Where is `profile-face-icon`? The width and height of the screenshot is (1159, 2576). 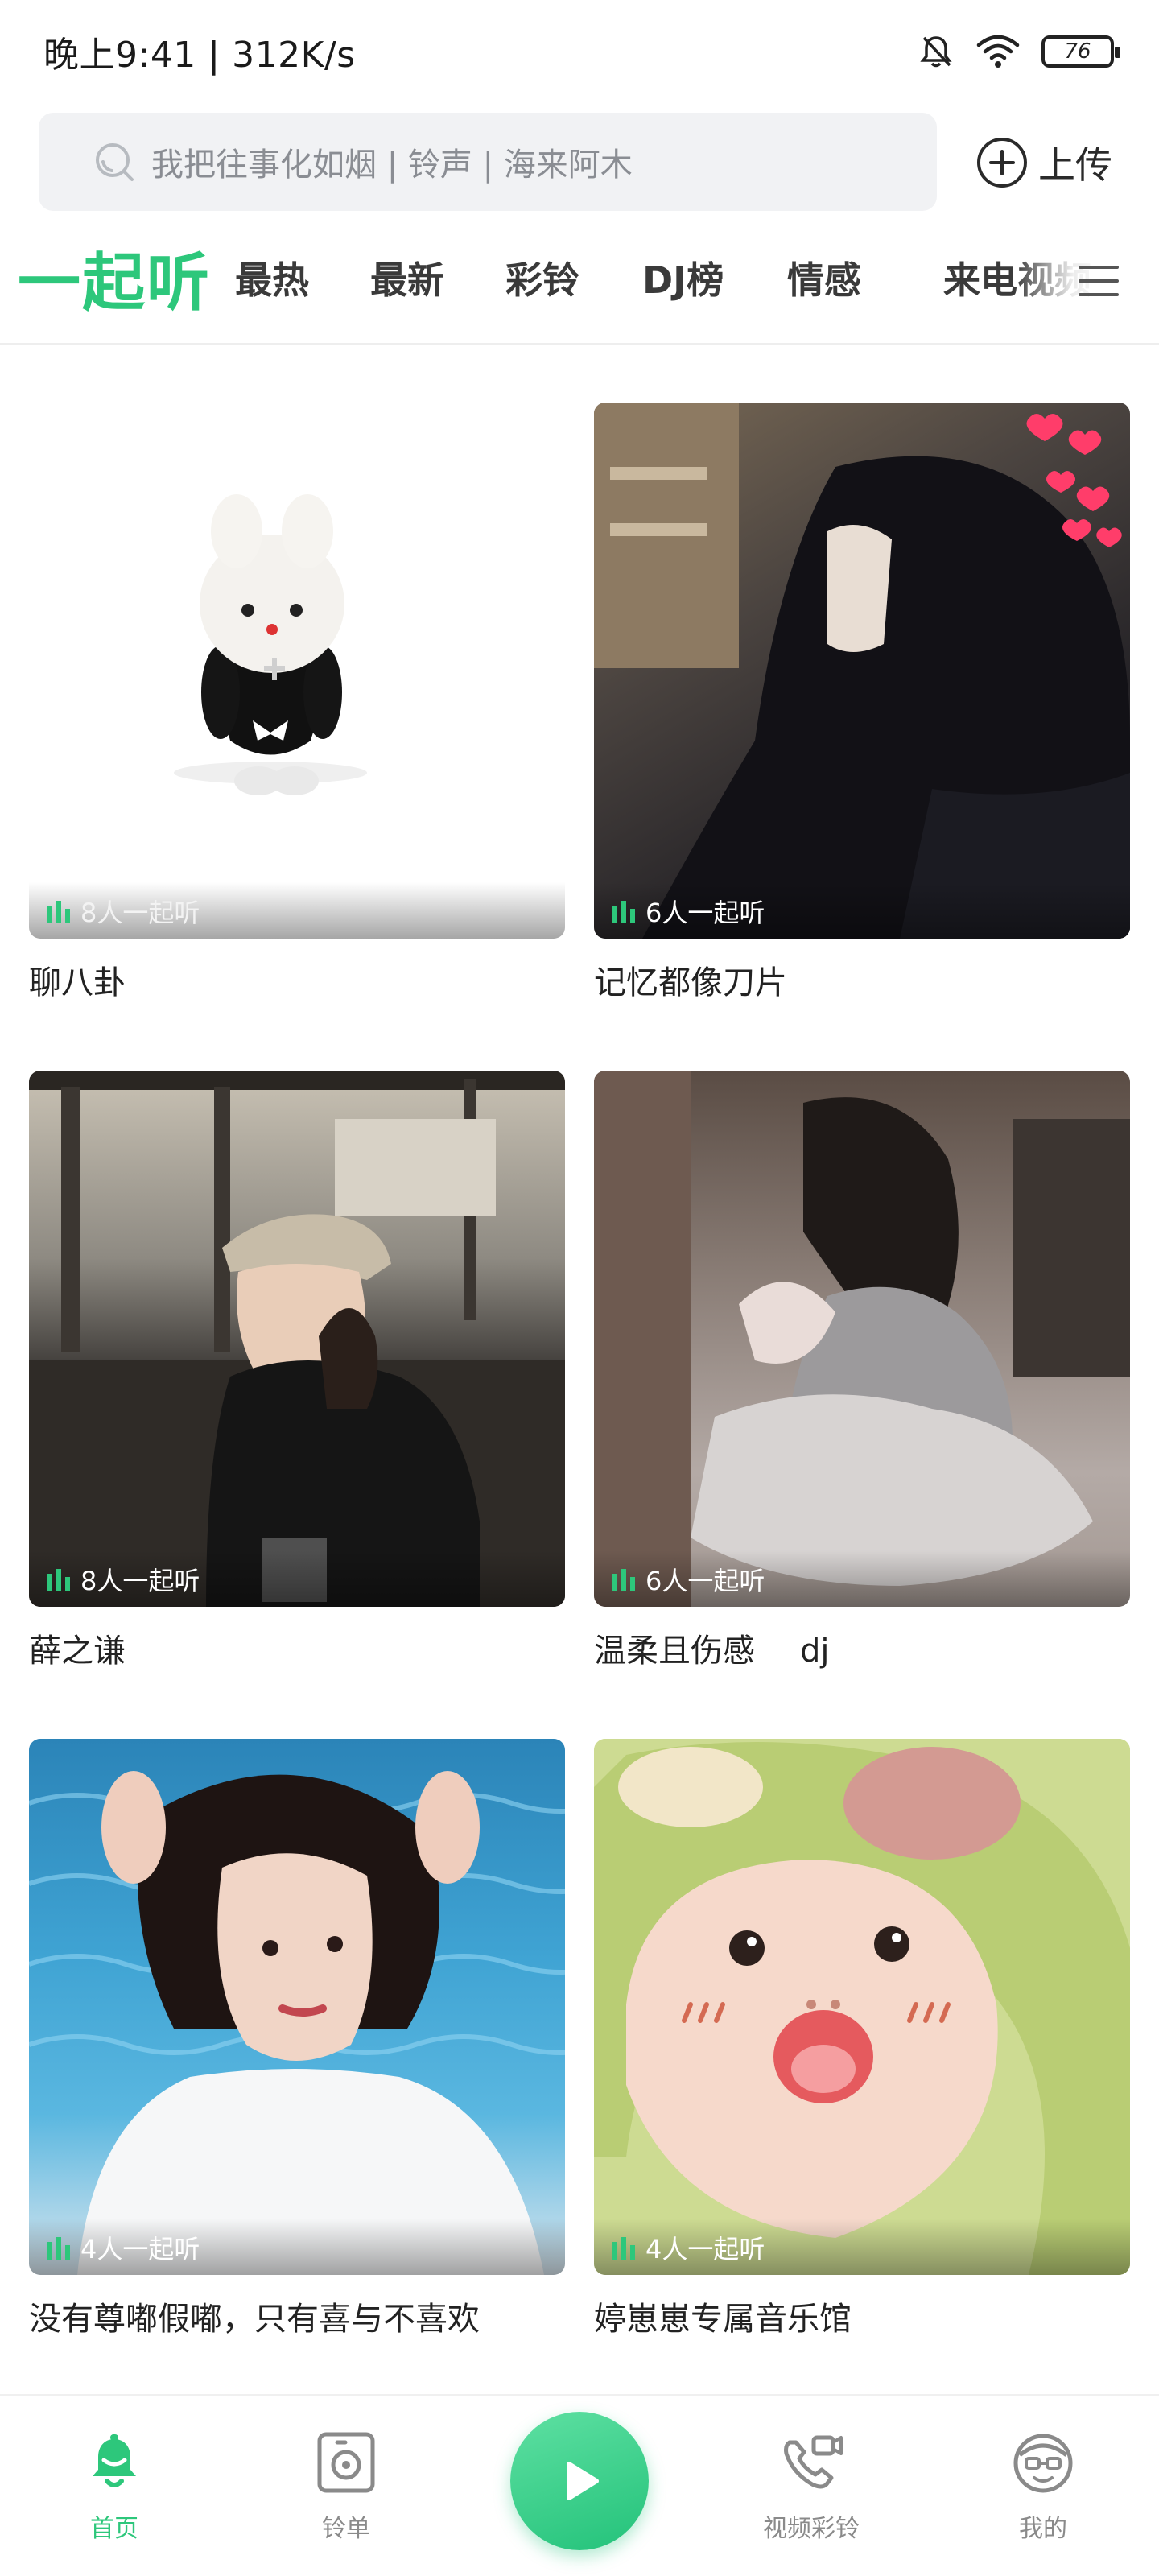 profile-face-icon is located at coordinates (1043, 2463).